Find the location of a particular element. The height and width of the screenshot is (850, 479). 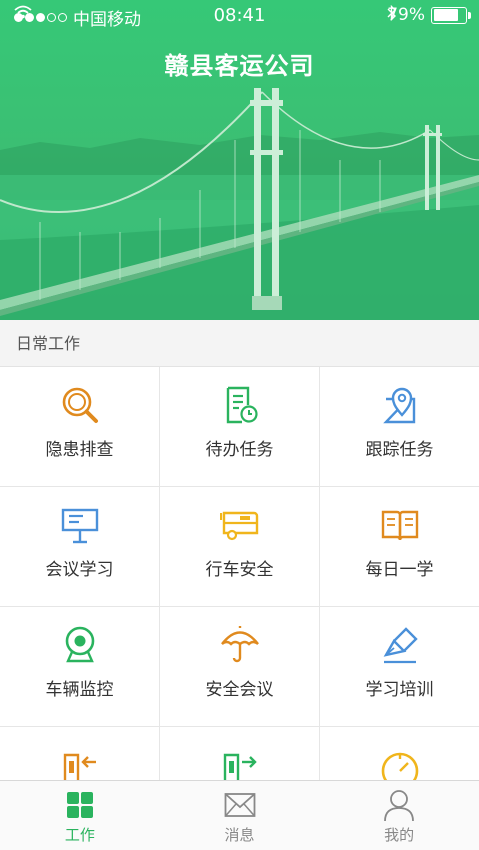

grid-item-label: 学习培训 is located at coordinates (399, 690).